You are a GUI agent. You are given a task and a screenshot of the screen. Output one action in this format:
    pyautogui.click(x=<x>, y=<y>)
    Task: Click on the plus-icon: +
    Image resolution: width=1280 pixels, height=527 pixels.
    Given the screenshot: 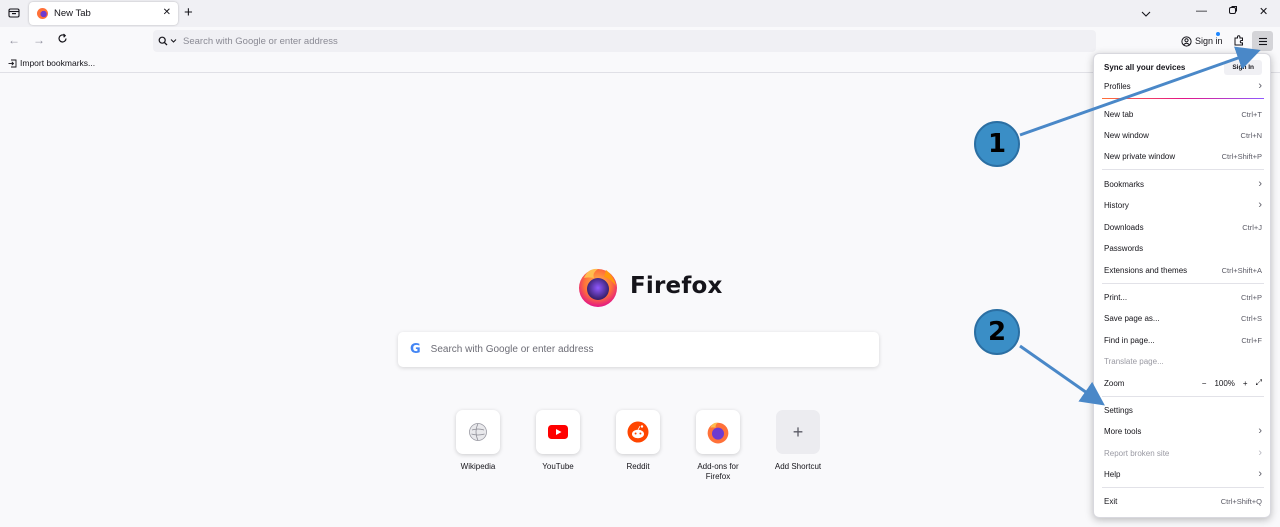 What is the action you would take?
    pyautogui.click(x=798, y=431)
    